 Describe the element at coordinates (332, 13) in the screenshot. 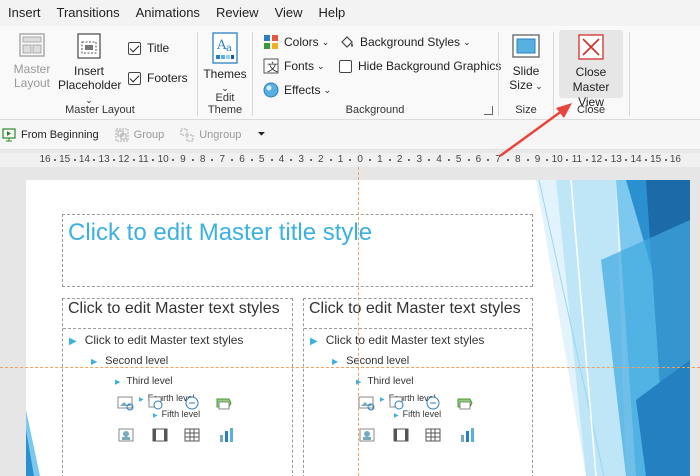

I see `menu-help: Help` at that location.